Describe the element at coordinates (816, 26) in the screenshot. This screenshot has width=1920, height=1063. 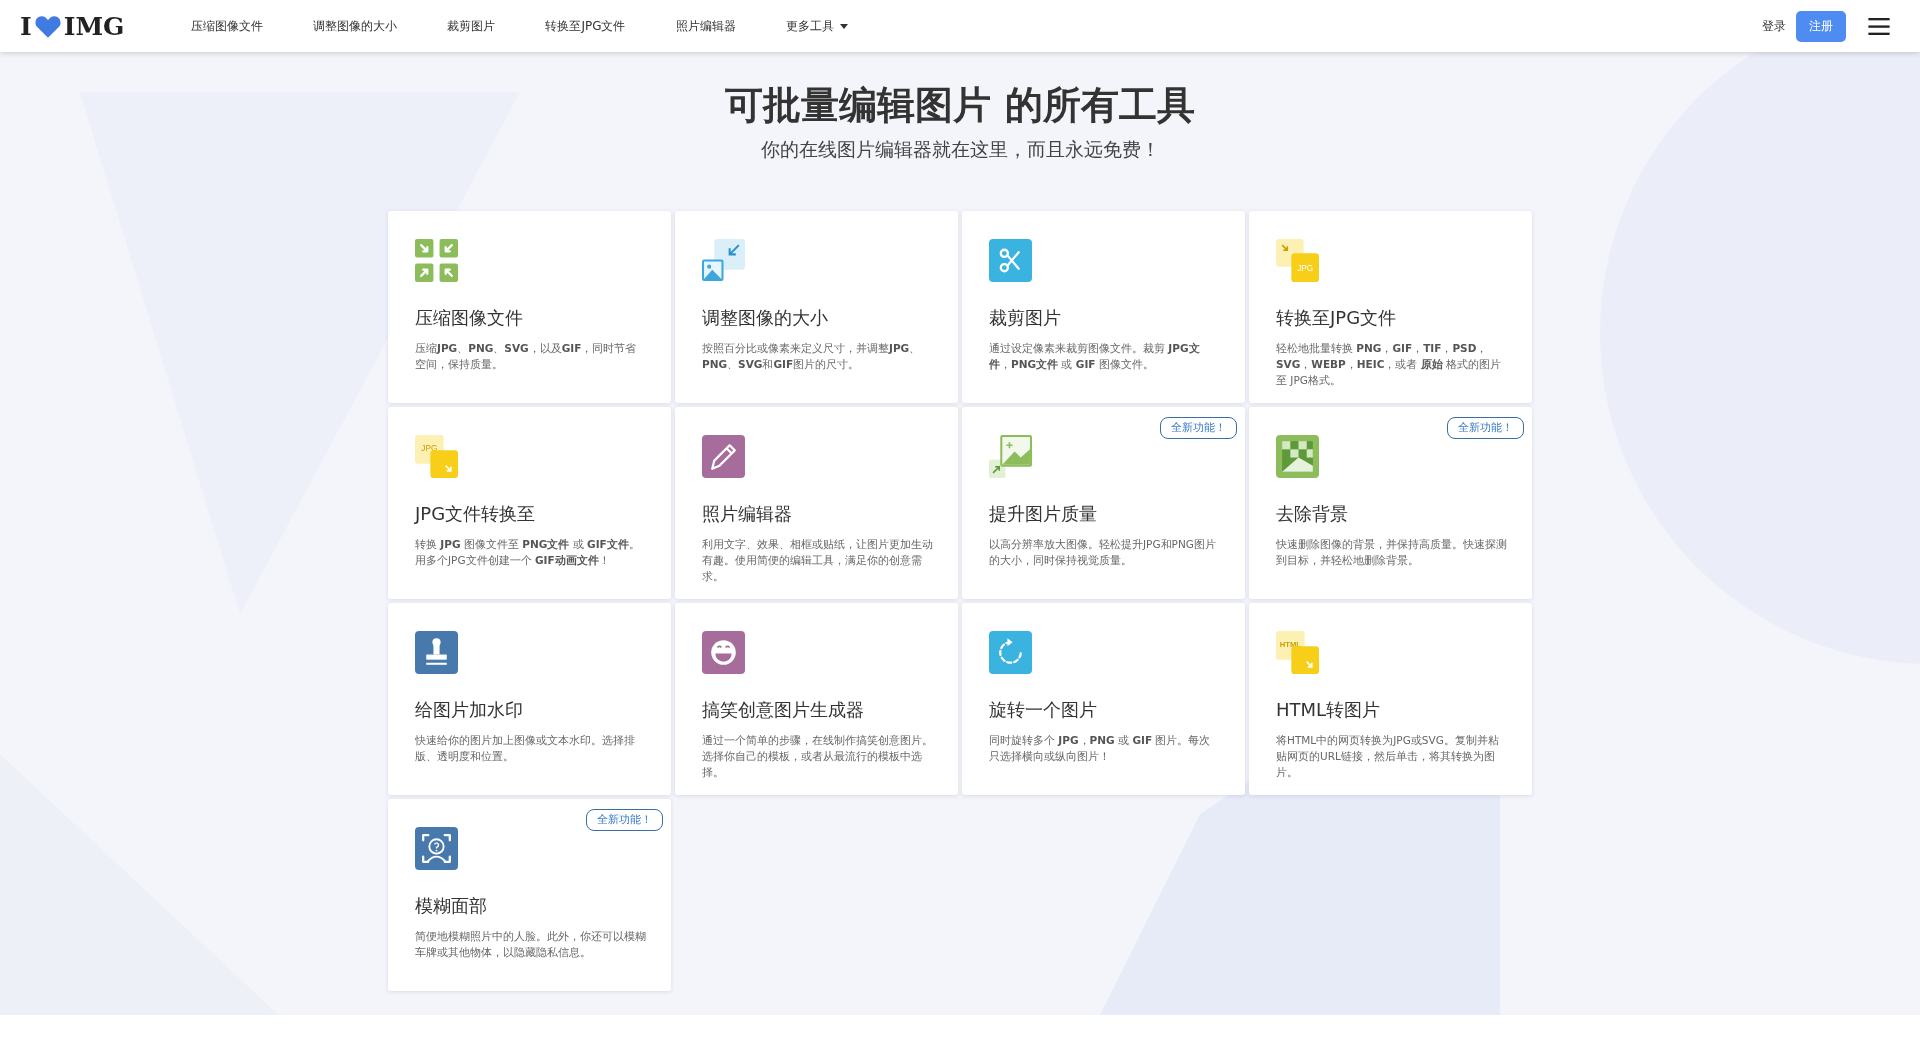
I see `nav-dropdown: 更多工具` at that location.